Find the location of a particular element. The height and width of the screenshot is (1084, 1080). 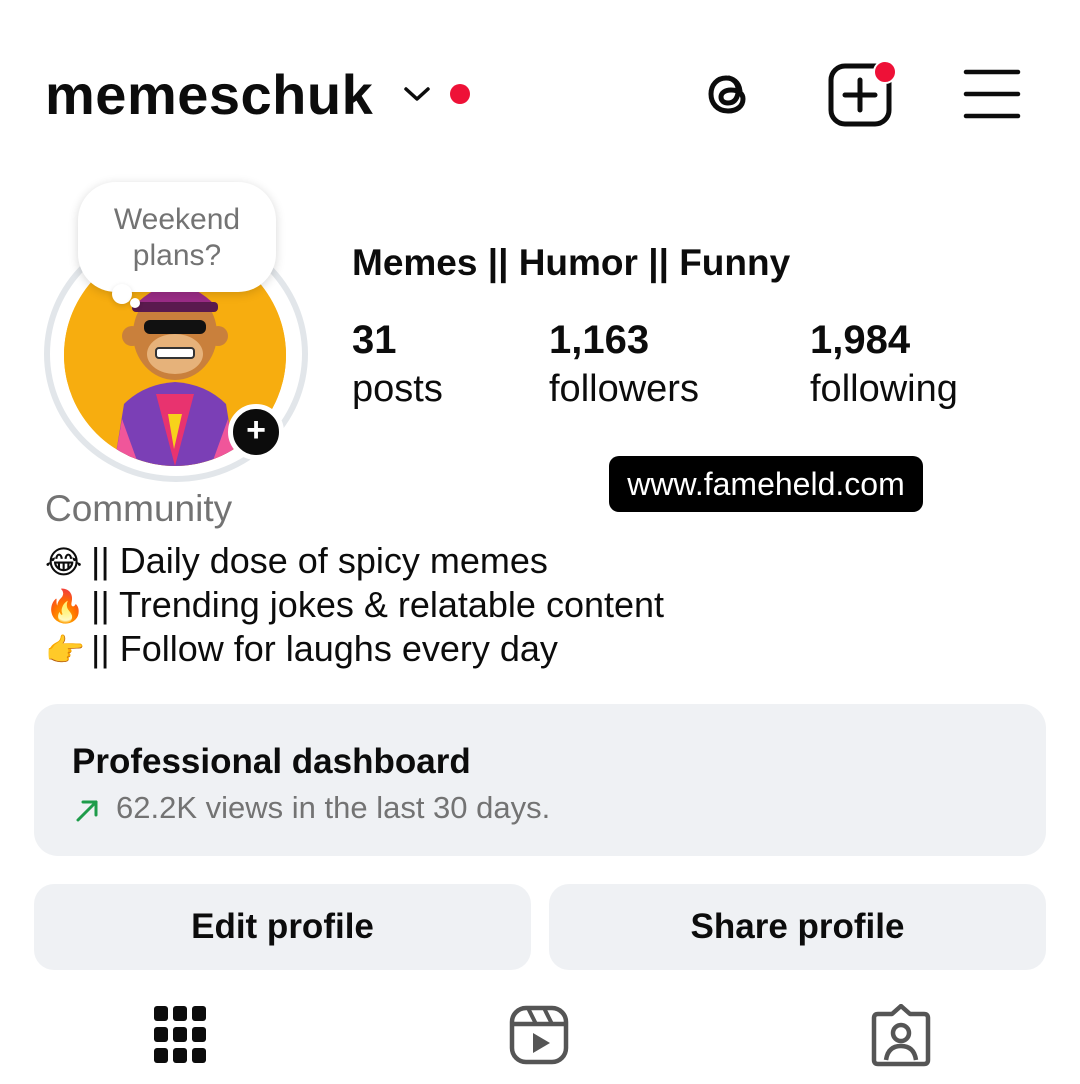

note-text-line2: plans? is located at coordinates (177, 255).